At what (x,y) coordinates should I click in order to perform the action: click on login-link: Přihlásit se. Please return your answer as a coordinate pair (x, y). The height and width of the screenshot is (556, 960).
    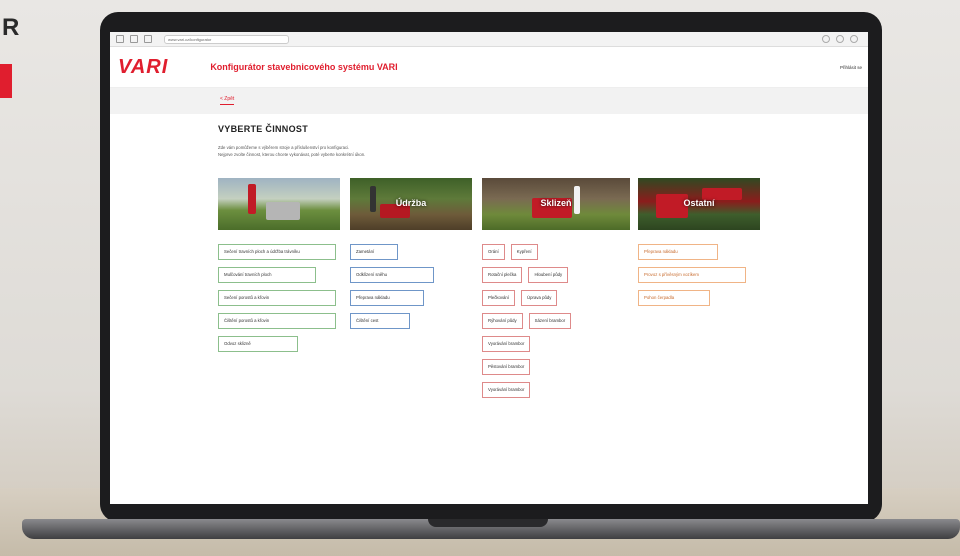
    Looking at the image, I should click on (851, 67).